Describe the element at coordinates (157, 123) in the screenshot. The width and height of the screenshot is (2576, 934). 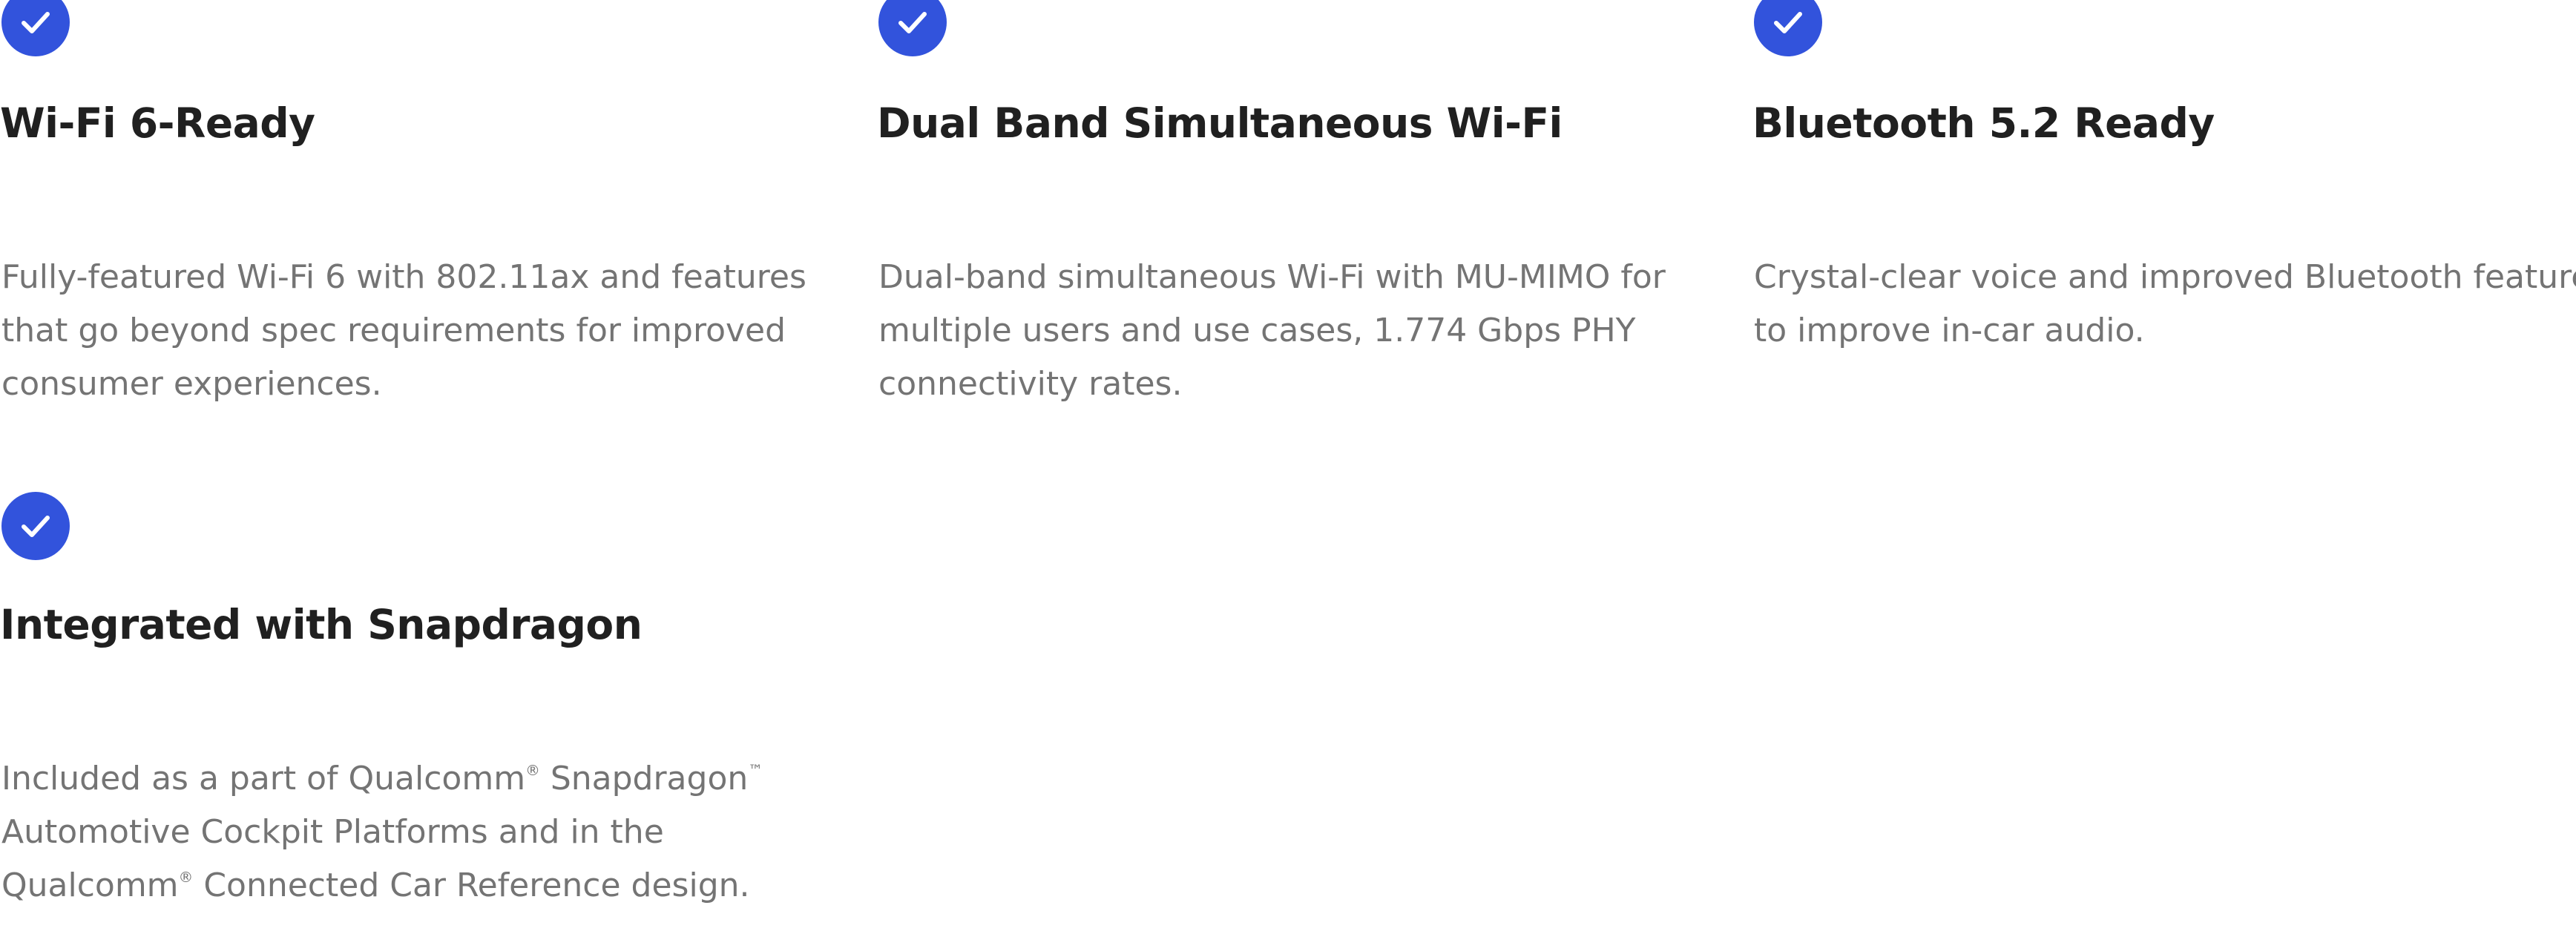
I see `feature-title: Wi-Fi 6-Ready` at that location.